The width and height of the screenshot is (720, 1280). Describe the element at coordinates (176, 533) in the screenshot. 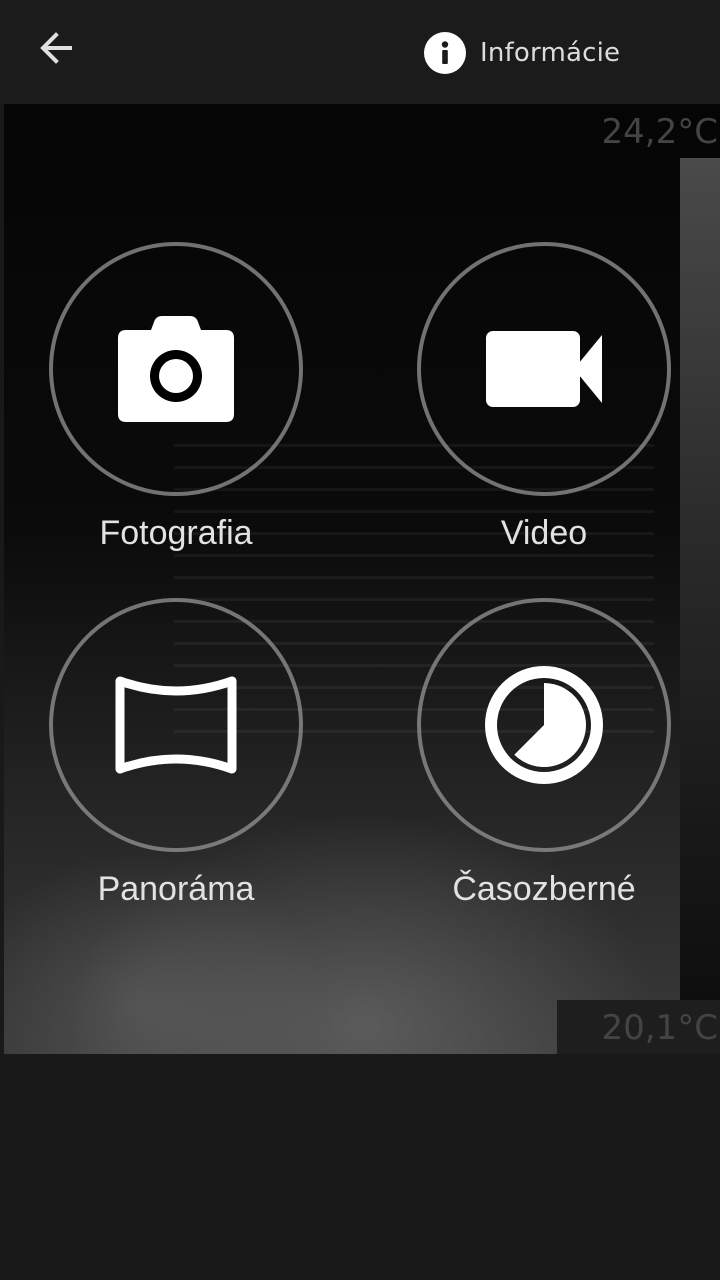

I see `mode-photo-label: Fotografia` at that location.